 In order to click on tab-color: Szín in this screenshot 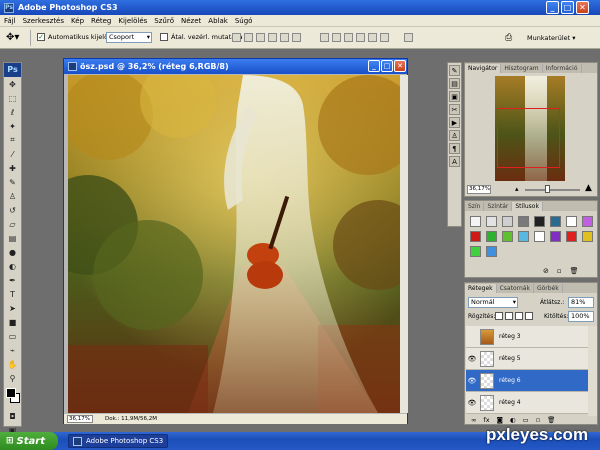, I will do `click(475, 206)`.